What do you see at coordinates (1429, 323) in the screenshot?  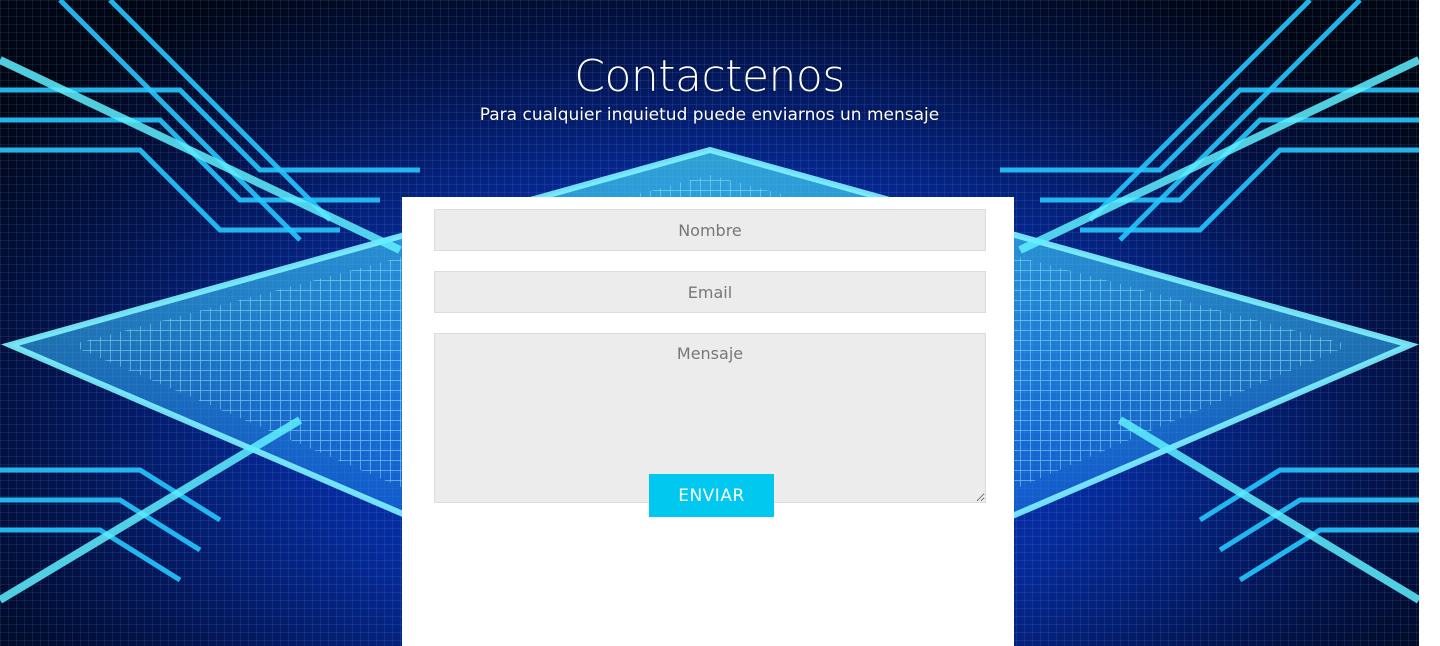 I see `page-scrollbar-gutter` at bounding box center [1429, 323].